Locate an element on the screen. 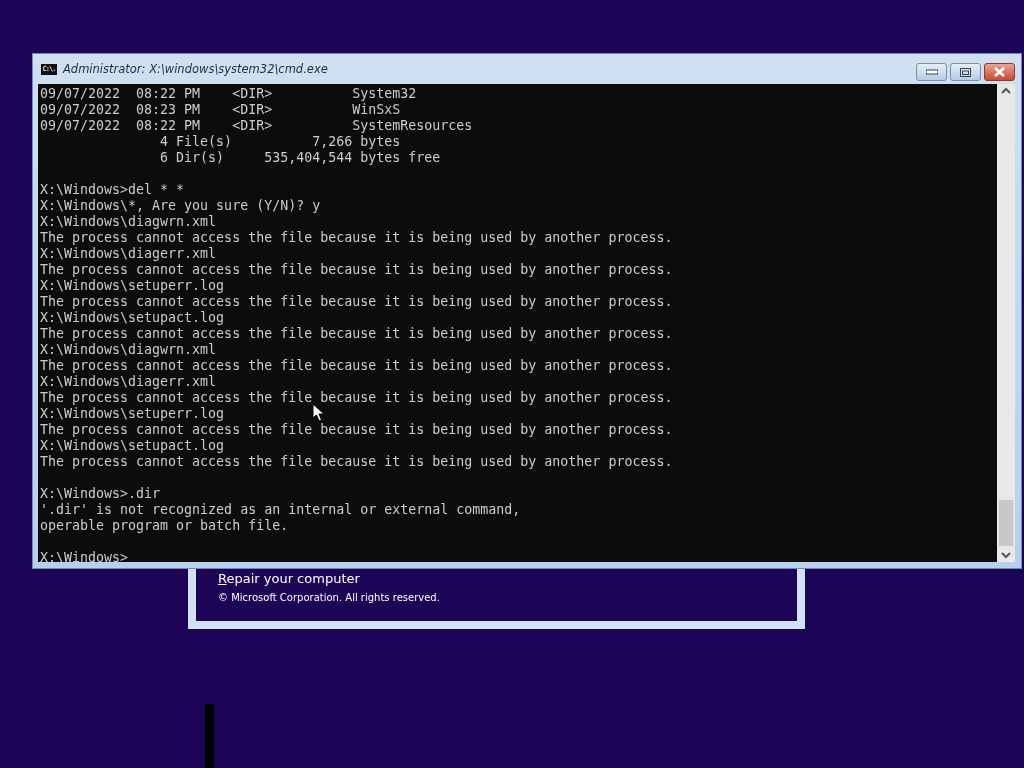 The width and height of the screenshot is (1024, 768). window-title: Administrator: X:\windows\system32\cmd.exe is located at coordinates (196, 69).